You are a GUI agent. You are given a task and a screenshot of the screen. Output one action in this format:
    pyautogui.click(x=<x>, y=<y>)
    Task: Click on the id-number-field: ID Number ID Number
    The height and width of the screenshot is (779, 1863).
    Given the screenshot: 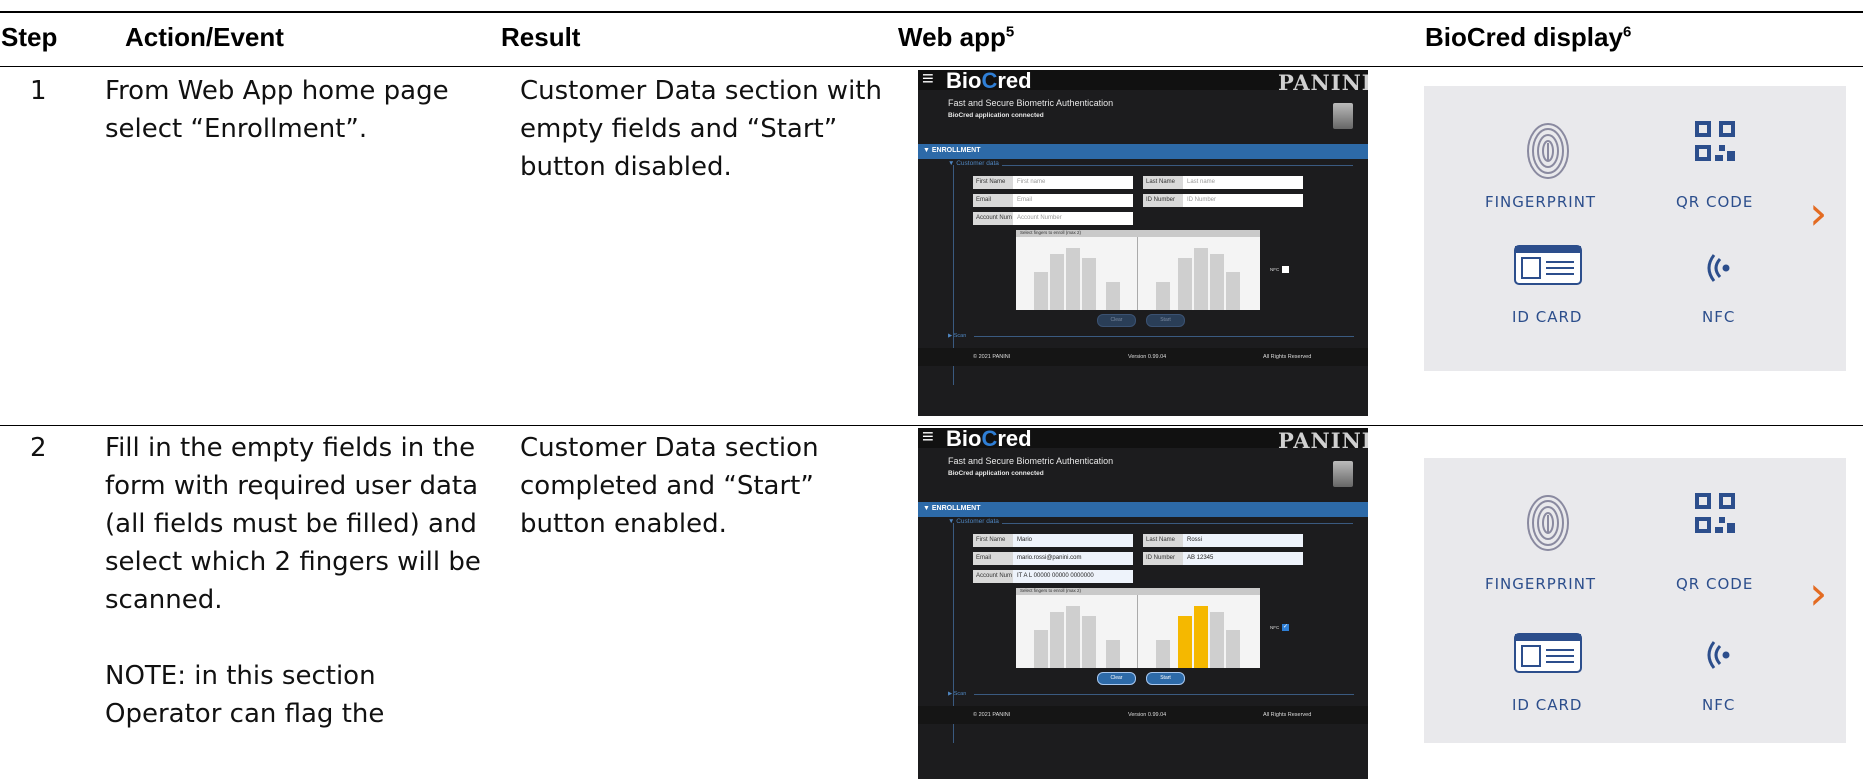 What is the action you would take?
    pyautogui.click(x=1223, y=200)
    